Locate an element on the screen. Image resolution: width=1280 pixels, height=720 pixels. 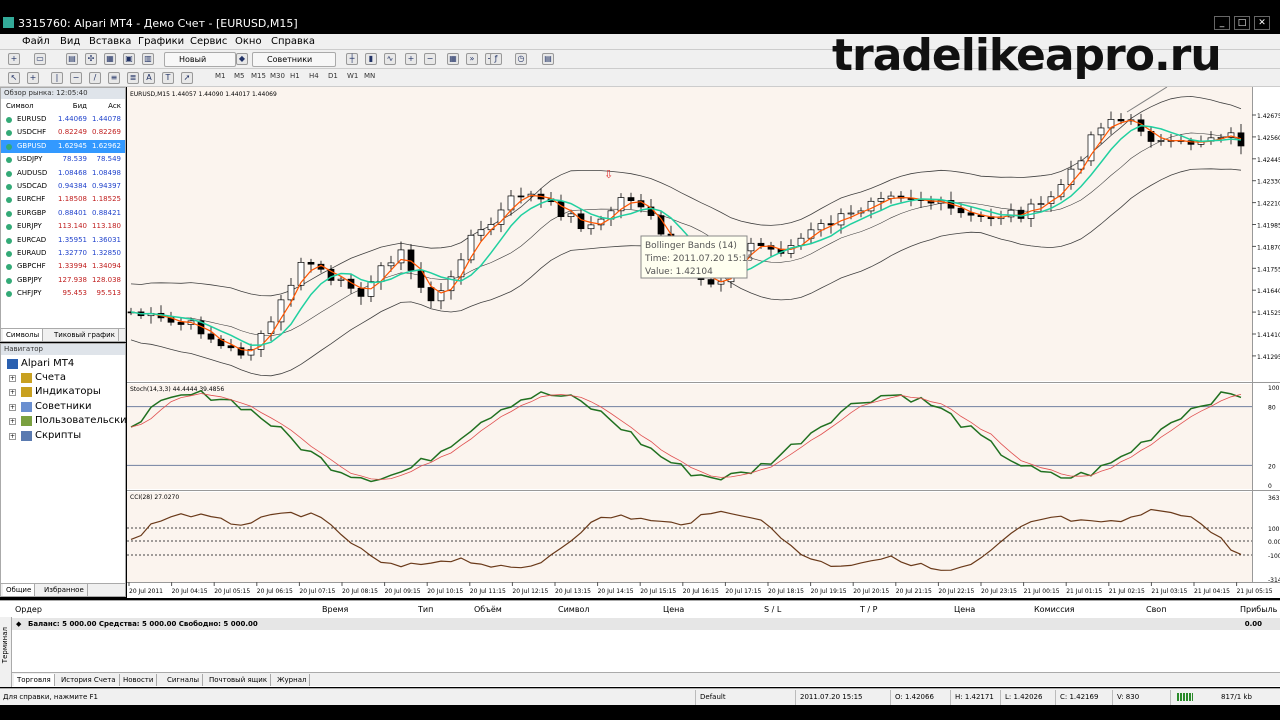
text-icon: A is located at coordinates (149, 78).